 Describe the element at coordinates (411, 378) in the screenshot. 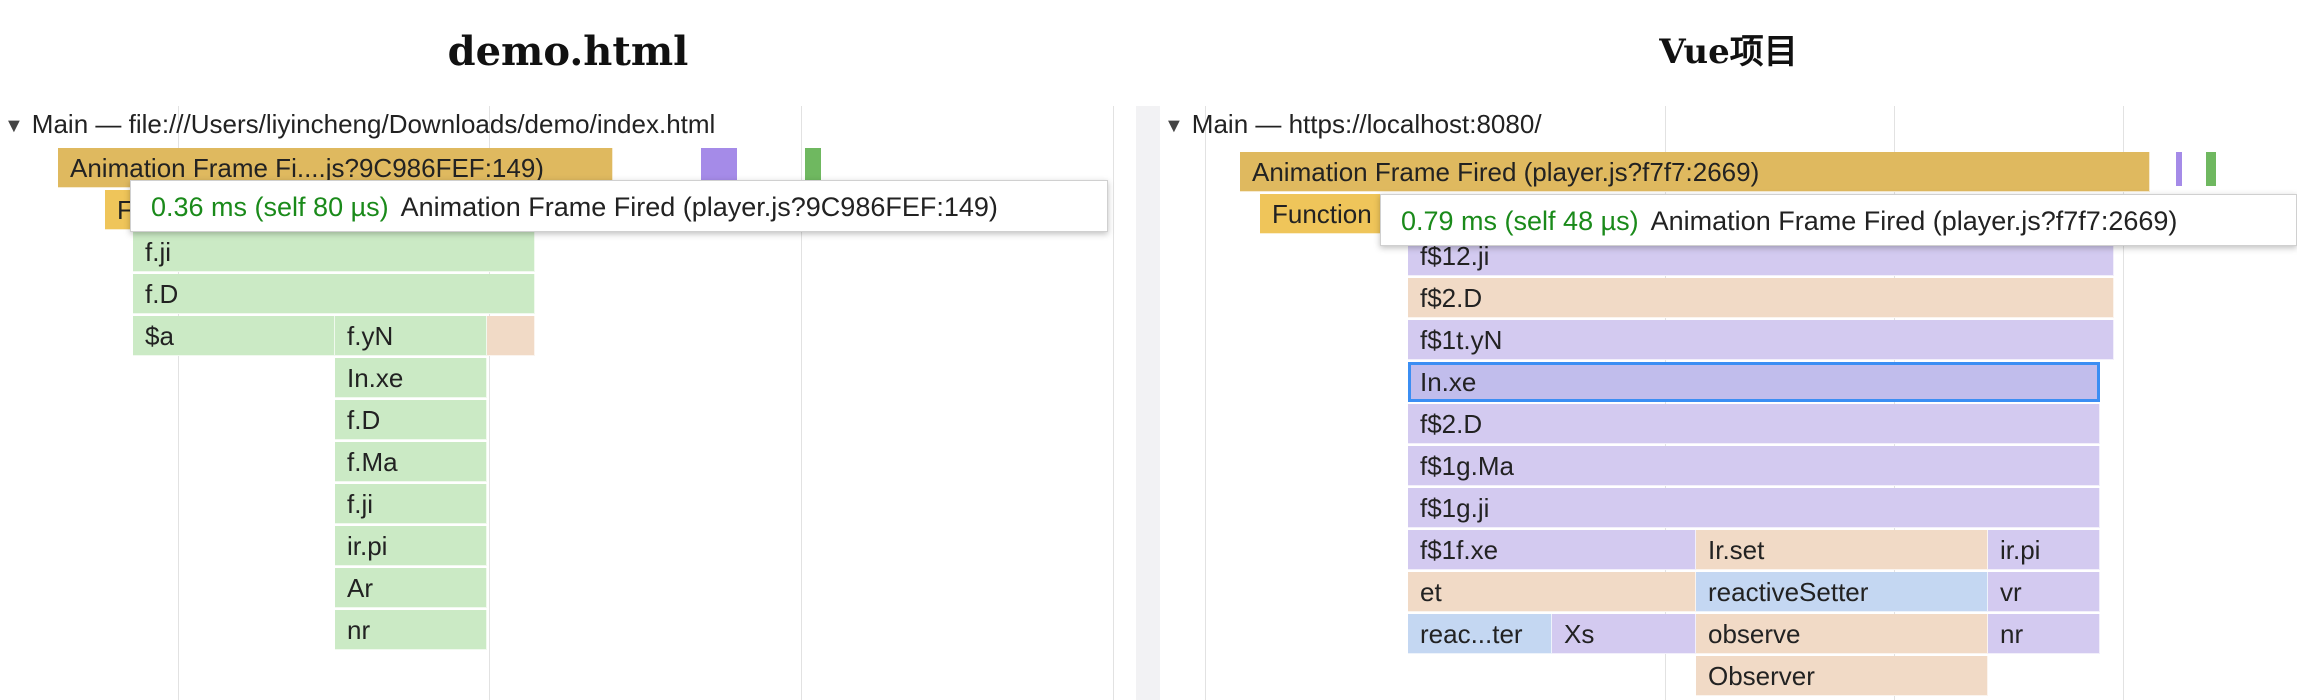

I see `frame-In-xe: In.xe` at that location.